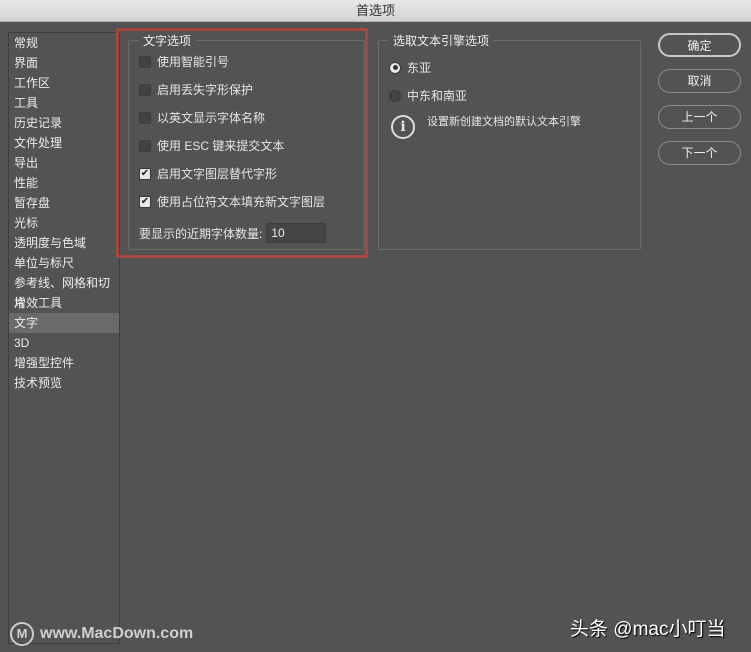 The image size is (751, 652). I want to click on sidebar-item: 常规, so click(64, 43).